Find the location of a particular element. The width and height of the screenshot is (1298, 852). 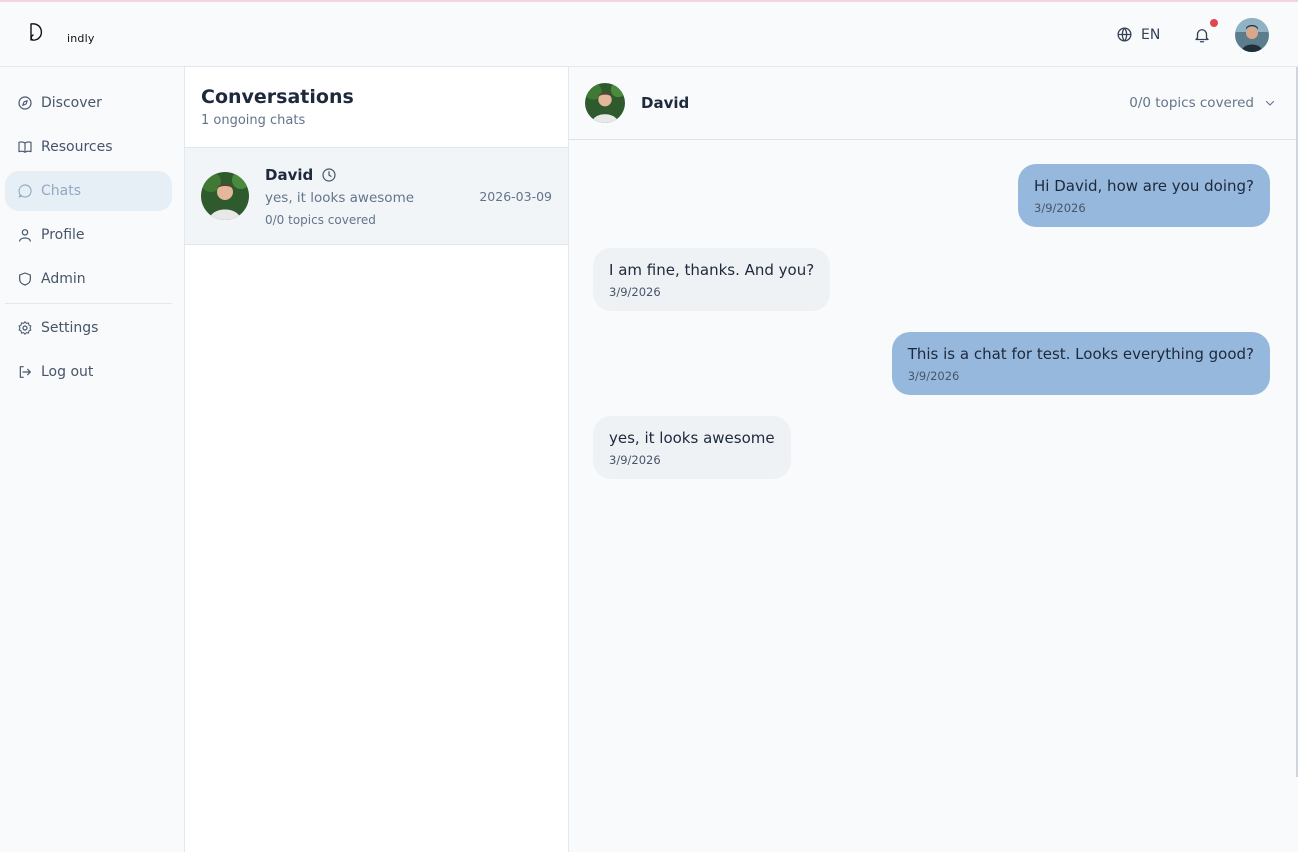

logo-text: indly is located at coordinates (81, 38).